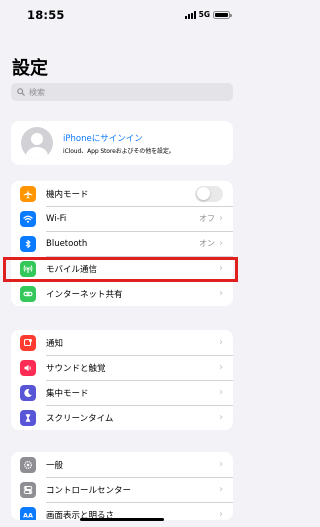 The width and height of the screenshot is (320, 527). What do you see at coordinates (28, 268) in the screenshot?
I see `antenna-icon` at bounding box center [28, 268].